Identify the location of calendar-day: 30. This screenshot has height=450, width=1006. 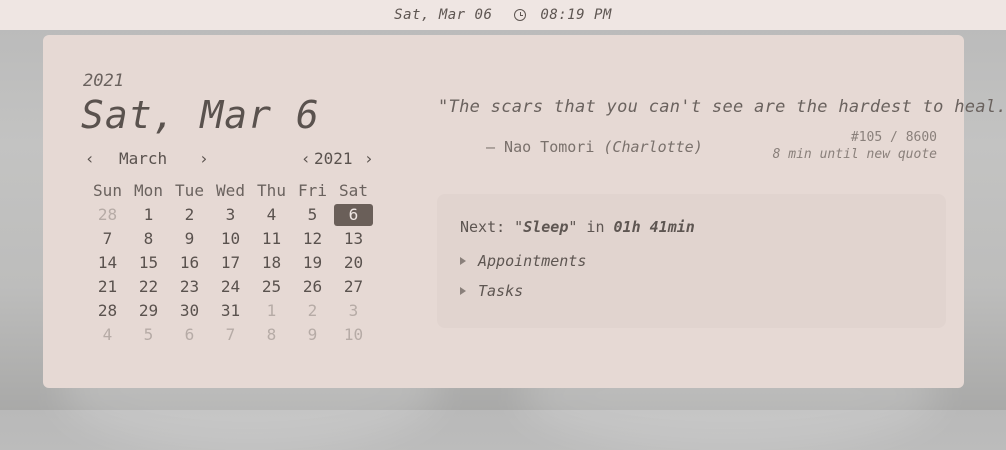
(189, 311).